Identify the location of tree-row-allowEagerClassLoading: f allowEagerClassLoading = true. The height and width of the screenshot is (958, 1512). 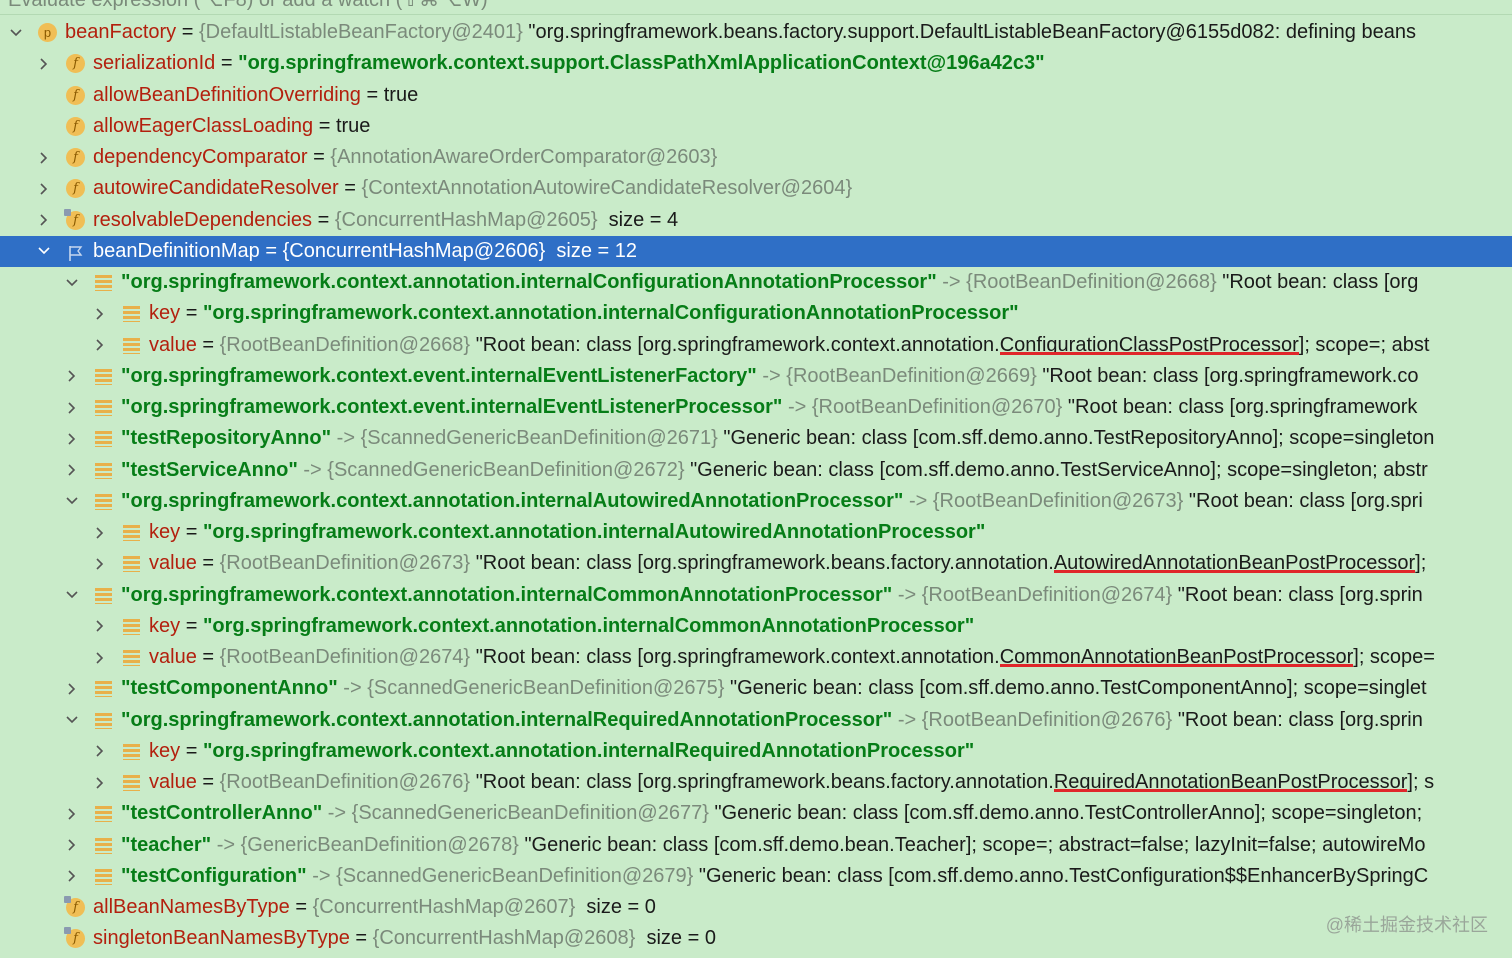
(756, 126).